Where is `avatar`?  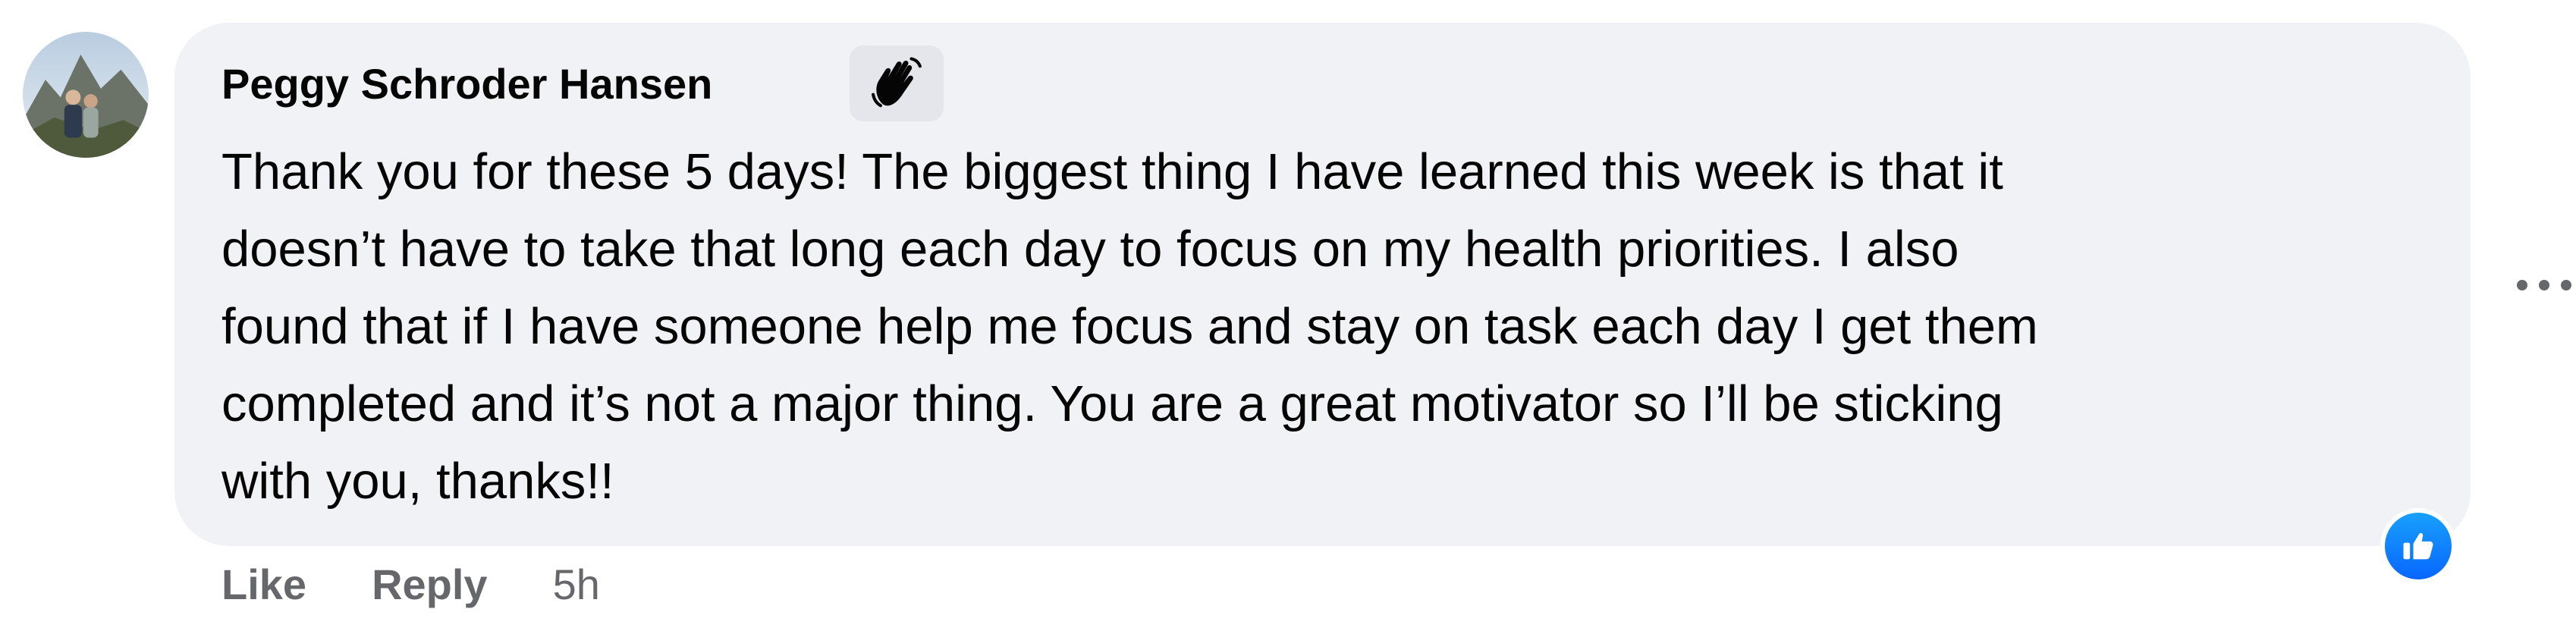 avatar is located at coordinates (86, 95).